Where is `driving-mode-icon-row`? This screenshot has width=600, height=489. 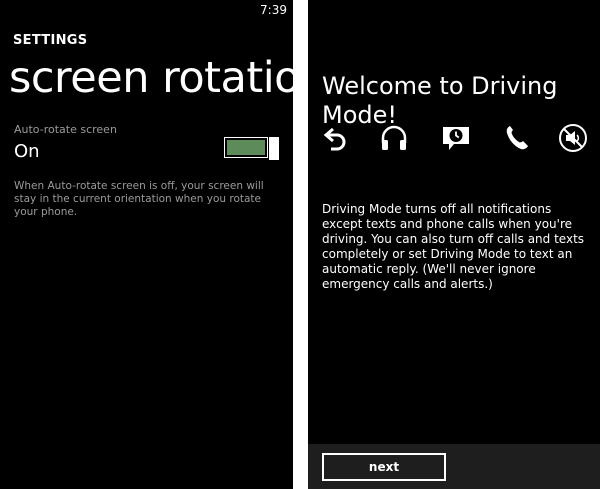
driving-mode-icon-row is located at coordinates (454, 139).